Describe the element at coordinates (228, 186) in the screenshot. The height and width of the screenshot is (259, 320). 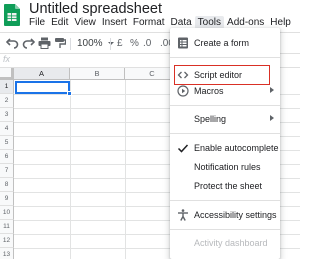
I see `menu-item-label: Protect the sheet` at that location.